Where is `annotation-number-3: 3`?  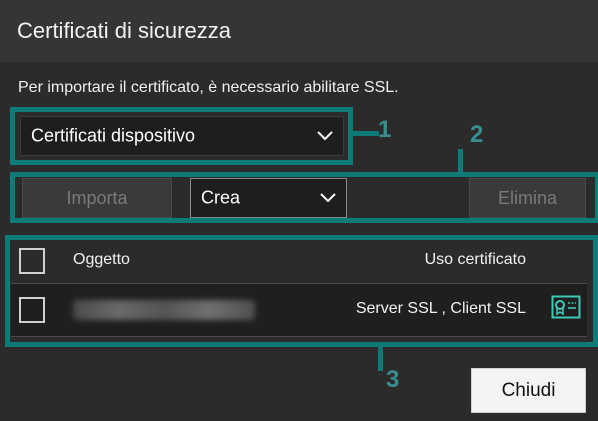
annotation-number-3: 3 is located at coordinates (393, 379).